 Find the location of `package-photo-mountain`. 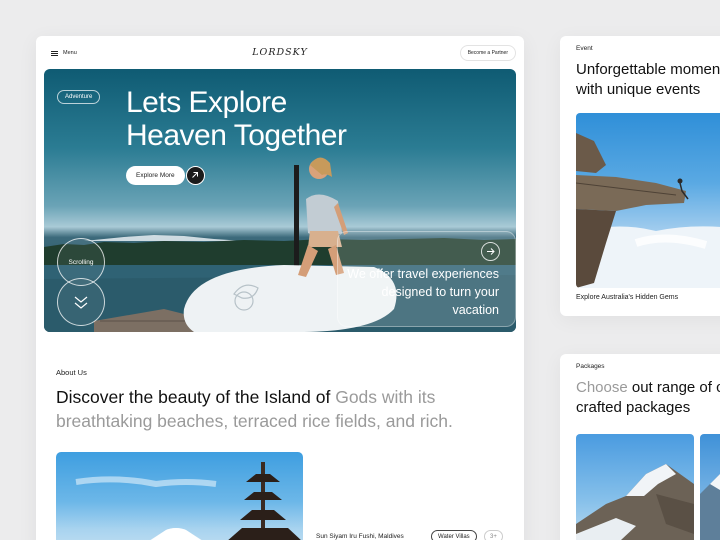

package-photo-mountain is located at coordinates (635, 487).